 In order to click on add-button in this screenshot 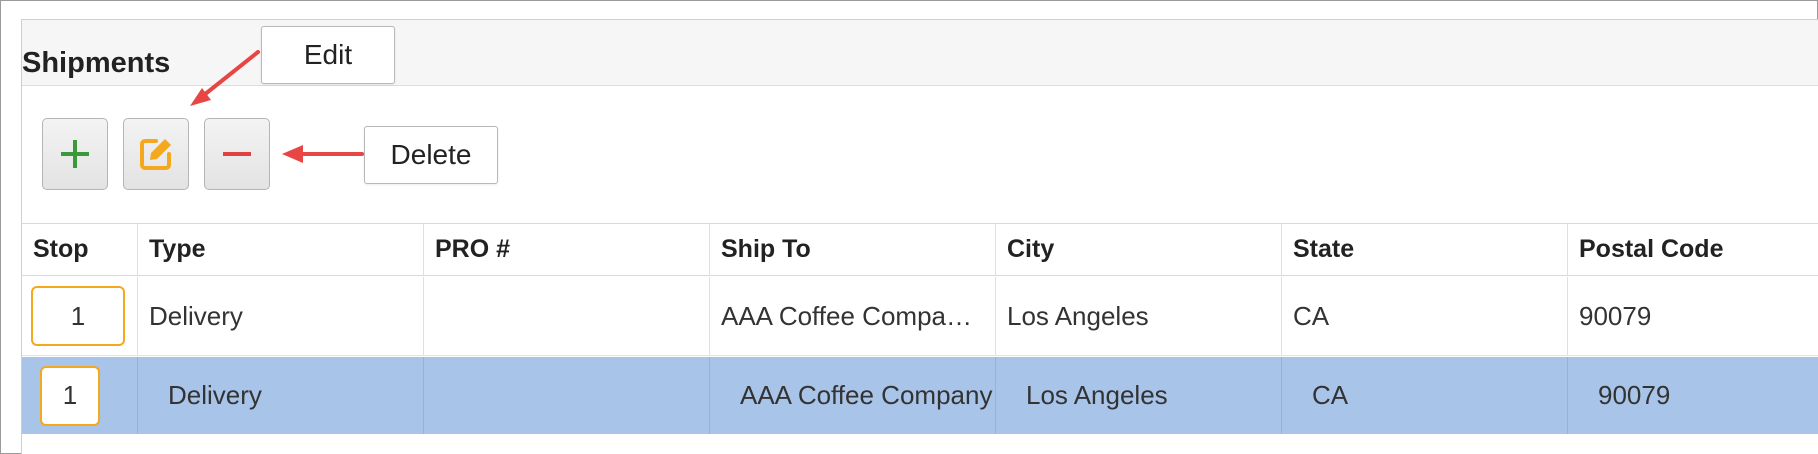, I will do `click(75, 154)`.